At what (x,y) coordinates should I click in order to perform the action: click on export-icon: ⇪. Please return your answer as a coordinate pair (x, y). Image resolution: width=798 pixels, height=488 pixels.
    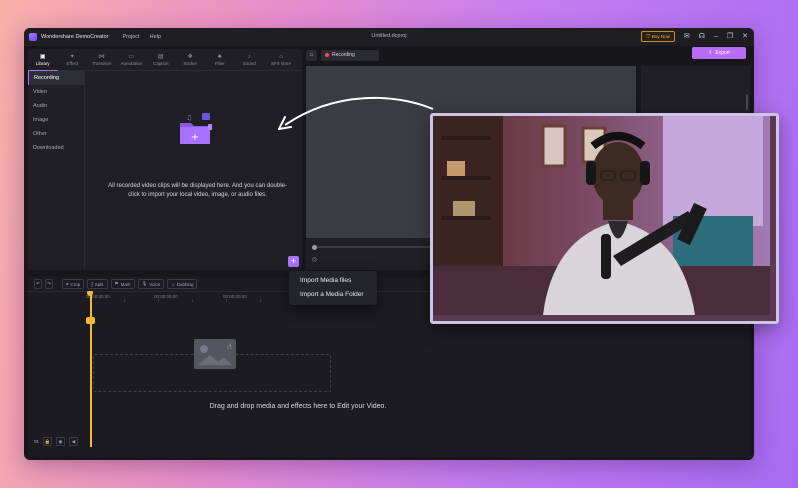
    Looking at the image, I should click on (710, 53).